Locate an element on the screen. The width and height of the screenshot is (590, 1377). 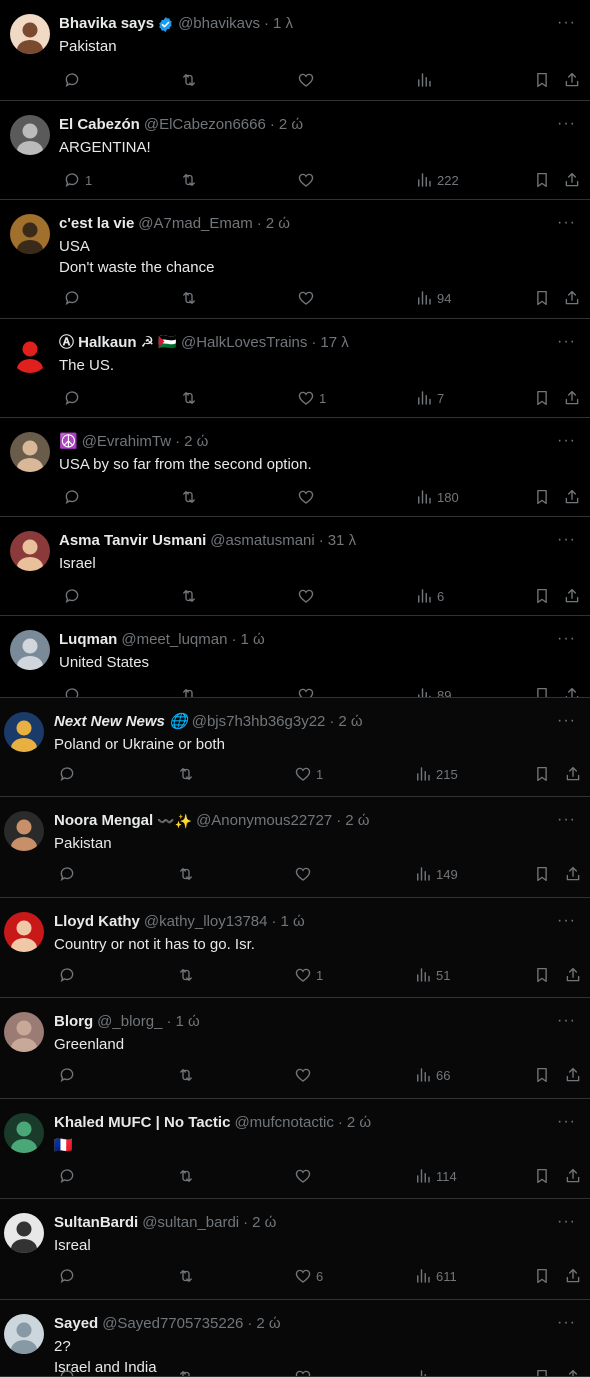
author-name: Luqman is located at coordinates (88, 640).